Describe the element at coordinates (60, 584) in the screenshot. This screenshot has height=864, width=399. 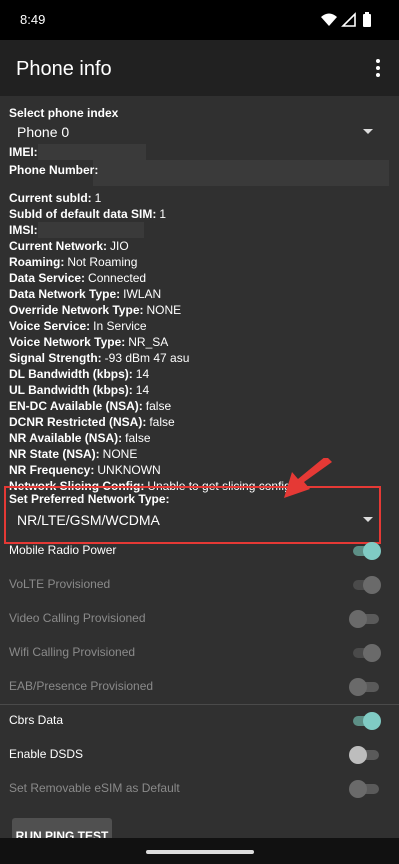
I see `toggle-label: VoLTE Provisioned` at that location.